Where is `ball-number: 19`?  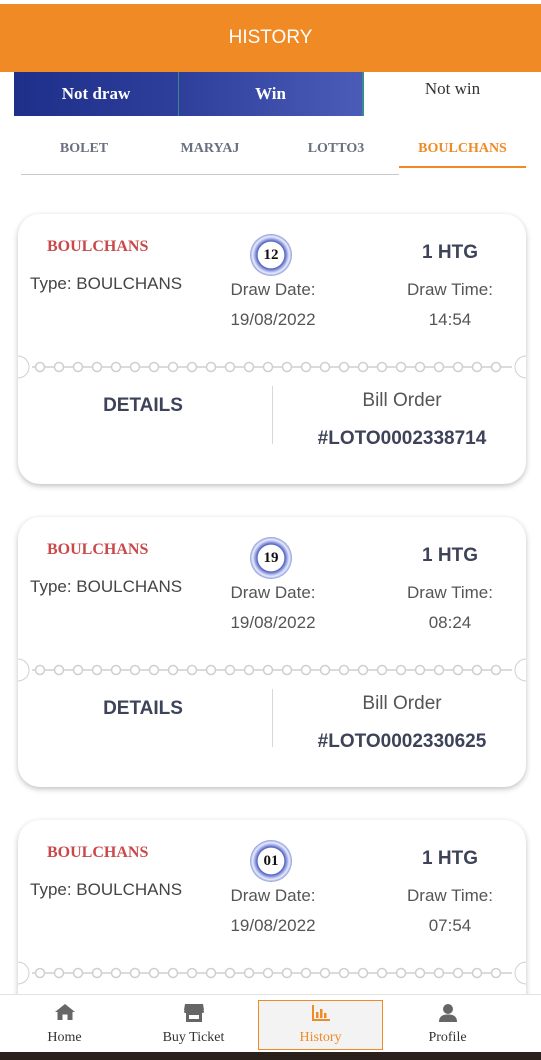
ball-number: 19 is located at coordinates (271, 557).